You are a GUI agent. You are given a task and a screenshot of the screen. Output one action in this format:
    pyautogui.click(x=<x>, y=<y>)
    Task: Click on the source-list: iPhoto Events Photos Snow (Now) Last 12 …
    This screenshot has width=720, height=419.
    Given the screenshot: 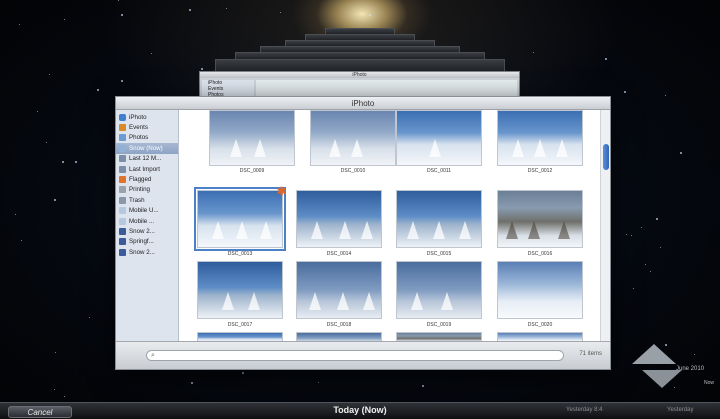 What is the action you would take?
    pyautogui.click(x=147, y=225)
    